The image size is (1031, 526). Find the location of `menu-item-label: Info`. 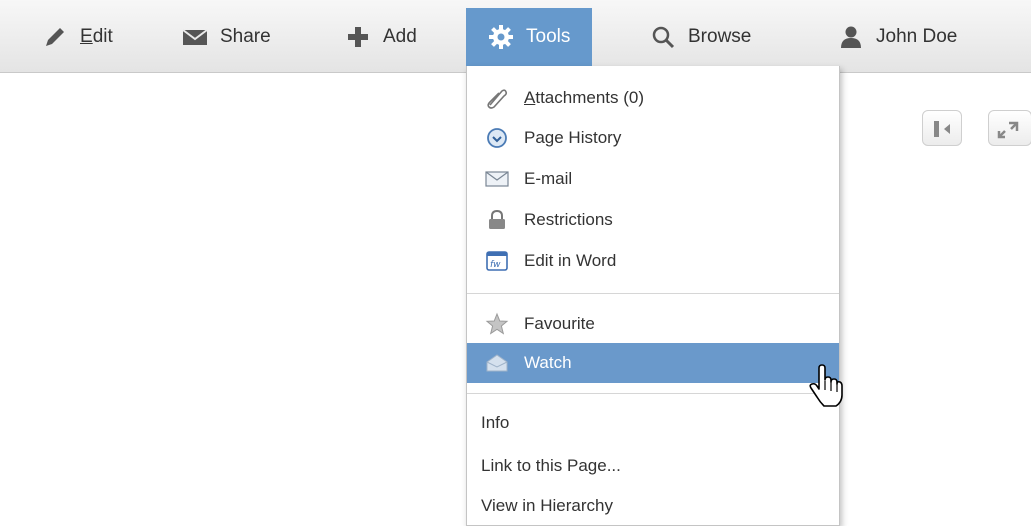

menu-item-label: Info is located at coordinates (495, 422).